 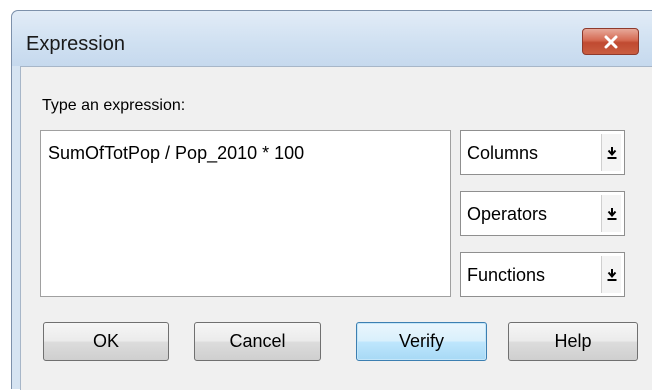 What do you see at coordinates (75, 44) in the screenshot?
I see `dialog-title: Expression` at bounding box center [75, 44].